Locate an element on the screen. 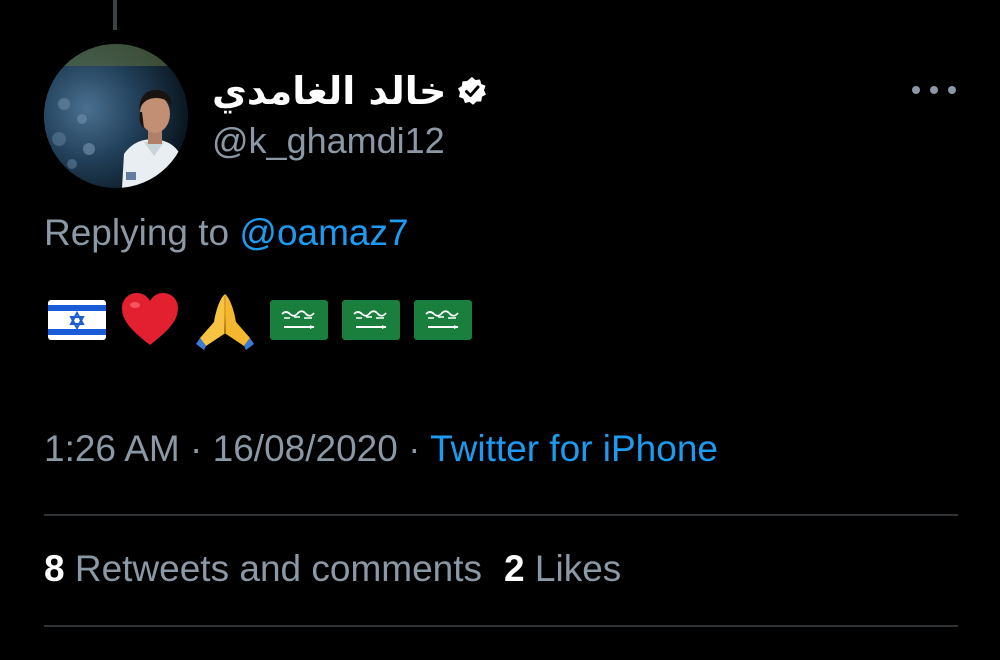 Image resolution: width=1000 pixels, height=660 pixels. likes-count: 2 is located at coordinates (514, 568).